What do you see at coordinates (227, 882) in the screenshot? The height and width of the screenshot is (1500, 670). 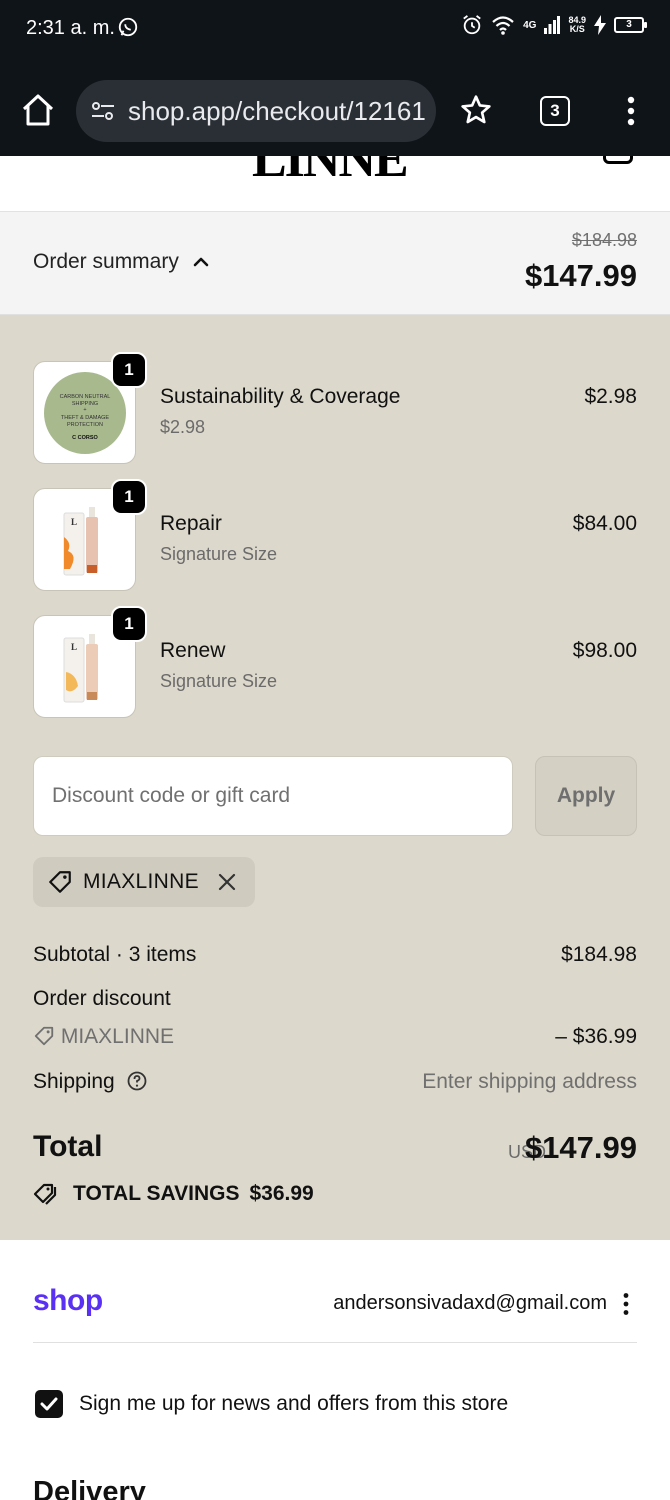 I see `remove-discount-icon` at bounding box center [227, 882].